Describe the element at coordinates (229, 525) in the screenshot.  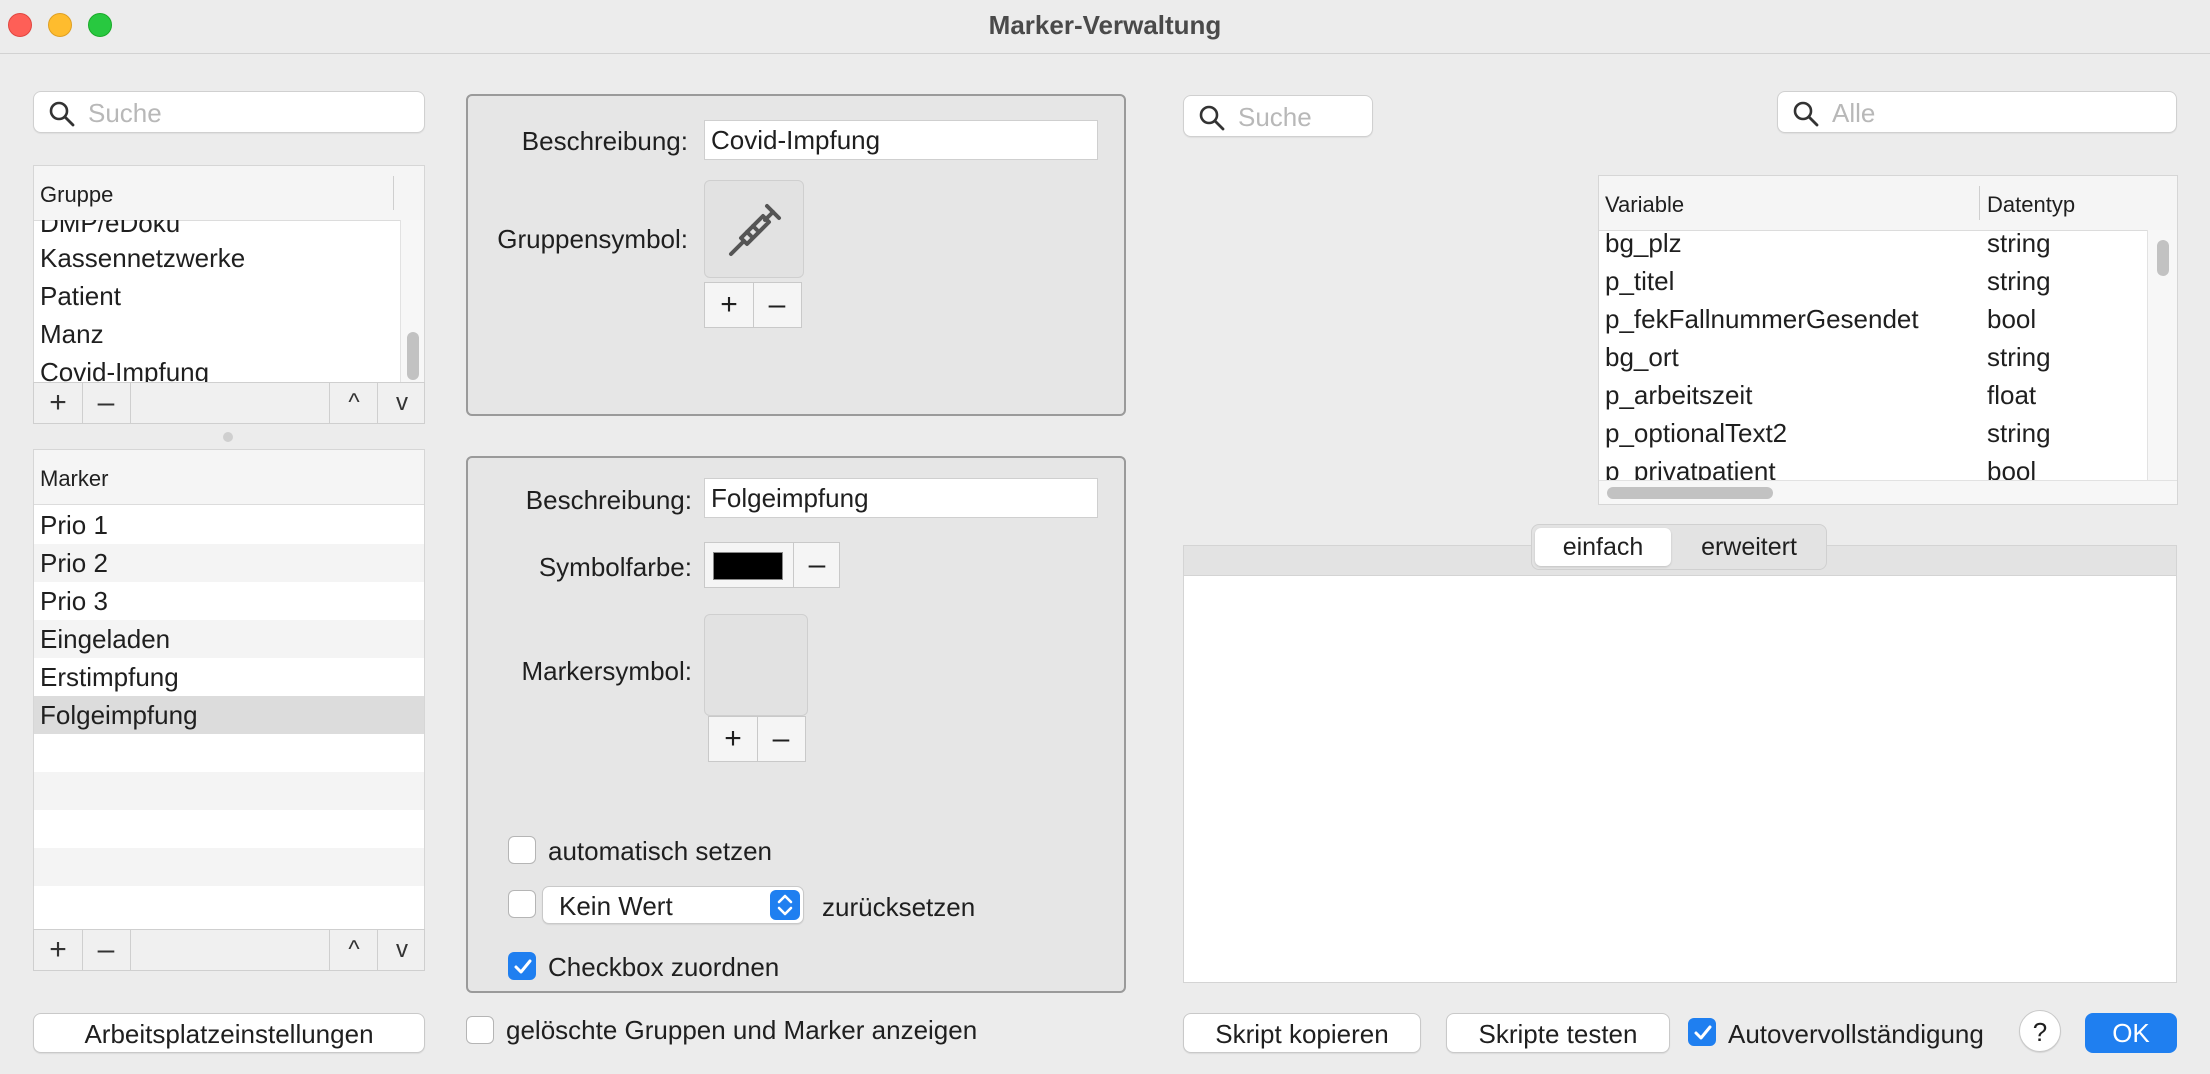
I see `table-row: Prio 1` at that location.